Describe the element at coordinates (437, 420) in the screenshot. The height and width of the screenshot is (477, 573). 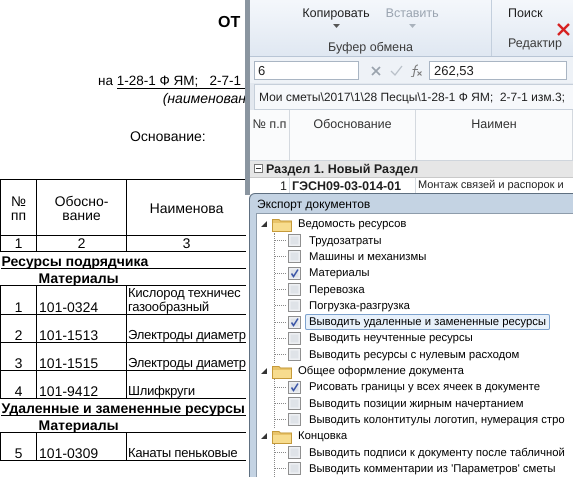
I see `tree-item: Выводить колонтитулы логотип, нумерация стро` at that location.